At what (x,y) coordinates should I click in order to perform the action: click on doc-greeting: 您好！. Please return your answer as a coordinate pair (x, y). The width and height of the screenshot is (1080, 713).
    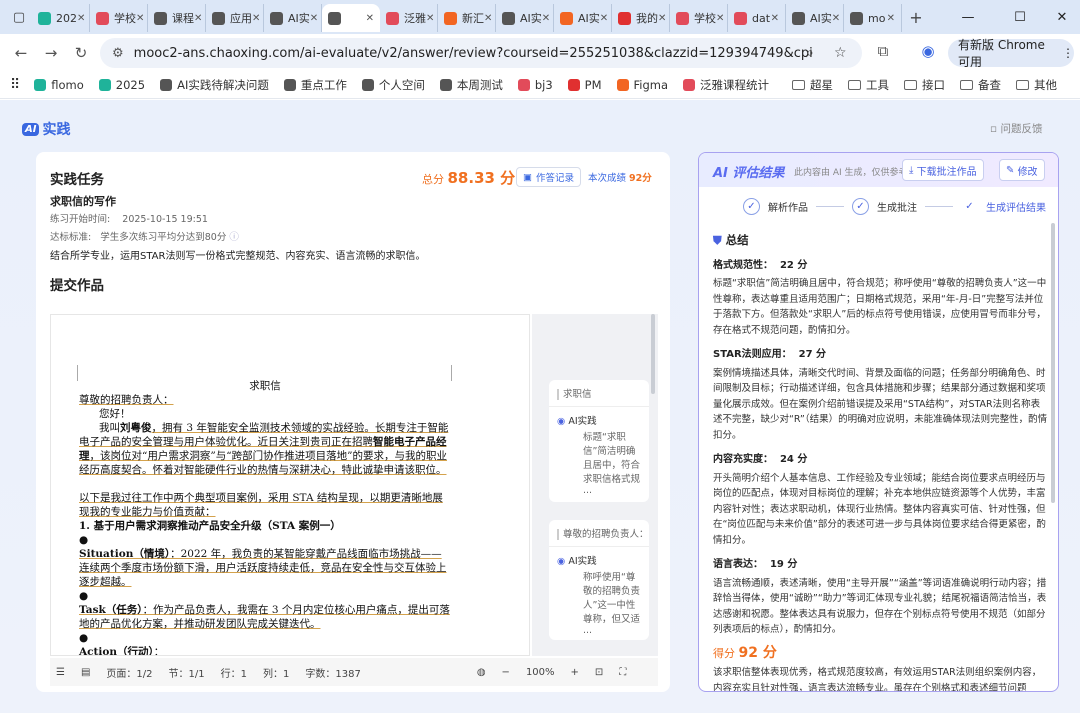
    Looking at the image, I should click on (115, 414).